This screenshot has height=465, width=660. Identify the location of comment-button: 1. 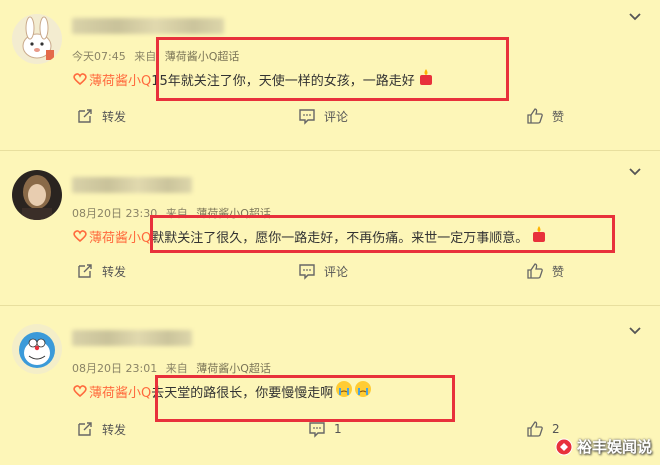
(325, 429).